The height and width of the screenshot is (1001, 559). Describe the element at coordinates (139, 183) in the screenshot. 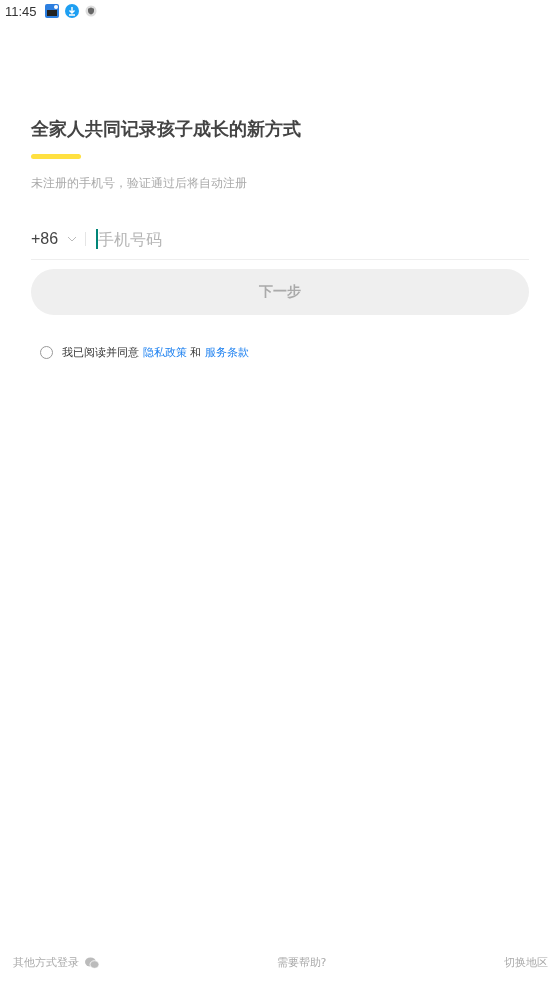

I see `subtitle: 未注册的手机号，验证通过后将自动注册` at that location.